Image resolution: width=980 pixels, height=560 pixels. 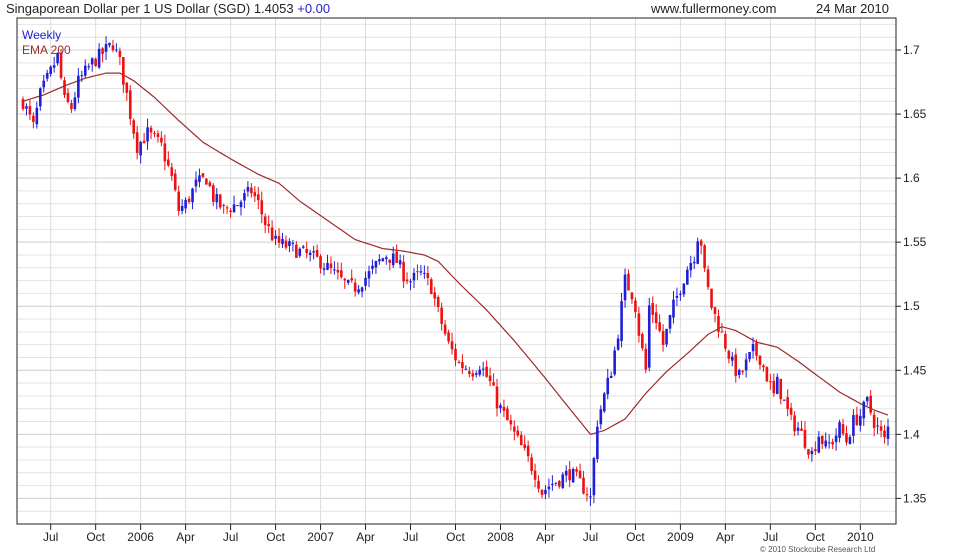 I want to click on y-tick-label: 1.4, so click(x=911, y=434).